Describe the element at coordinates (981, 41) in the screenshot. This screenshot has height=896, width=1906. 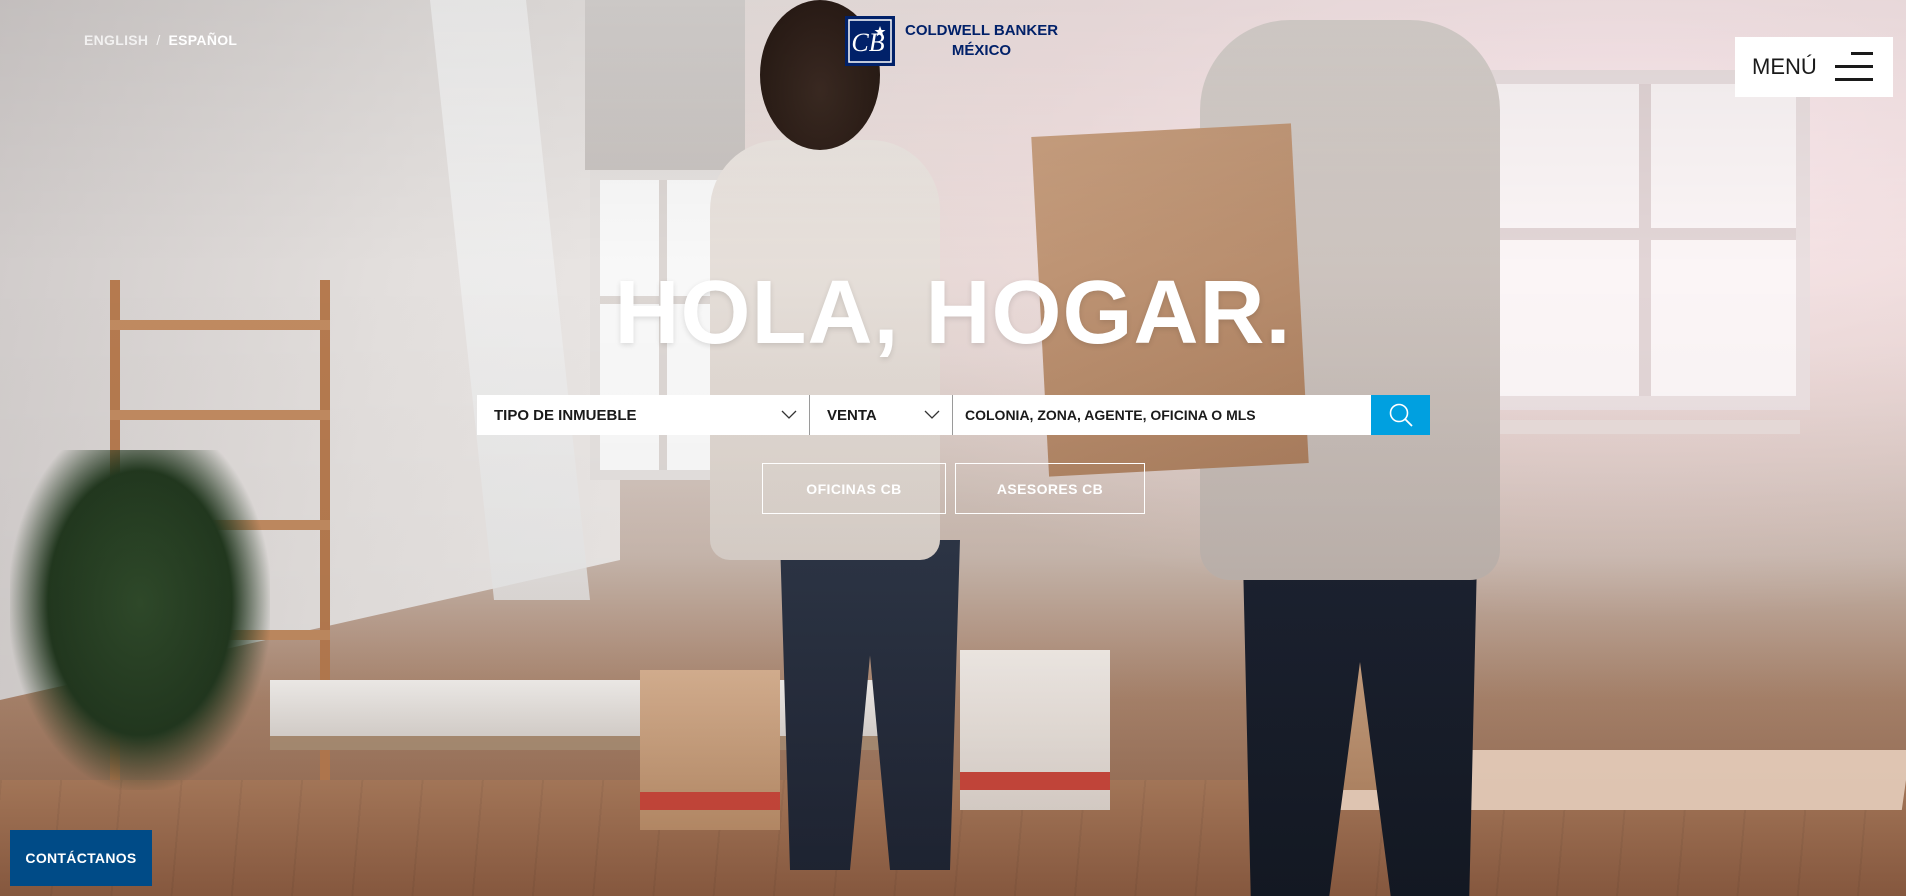
I see `logo-wordmark: COLDWELL BANKER MÉXICO` at that location.